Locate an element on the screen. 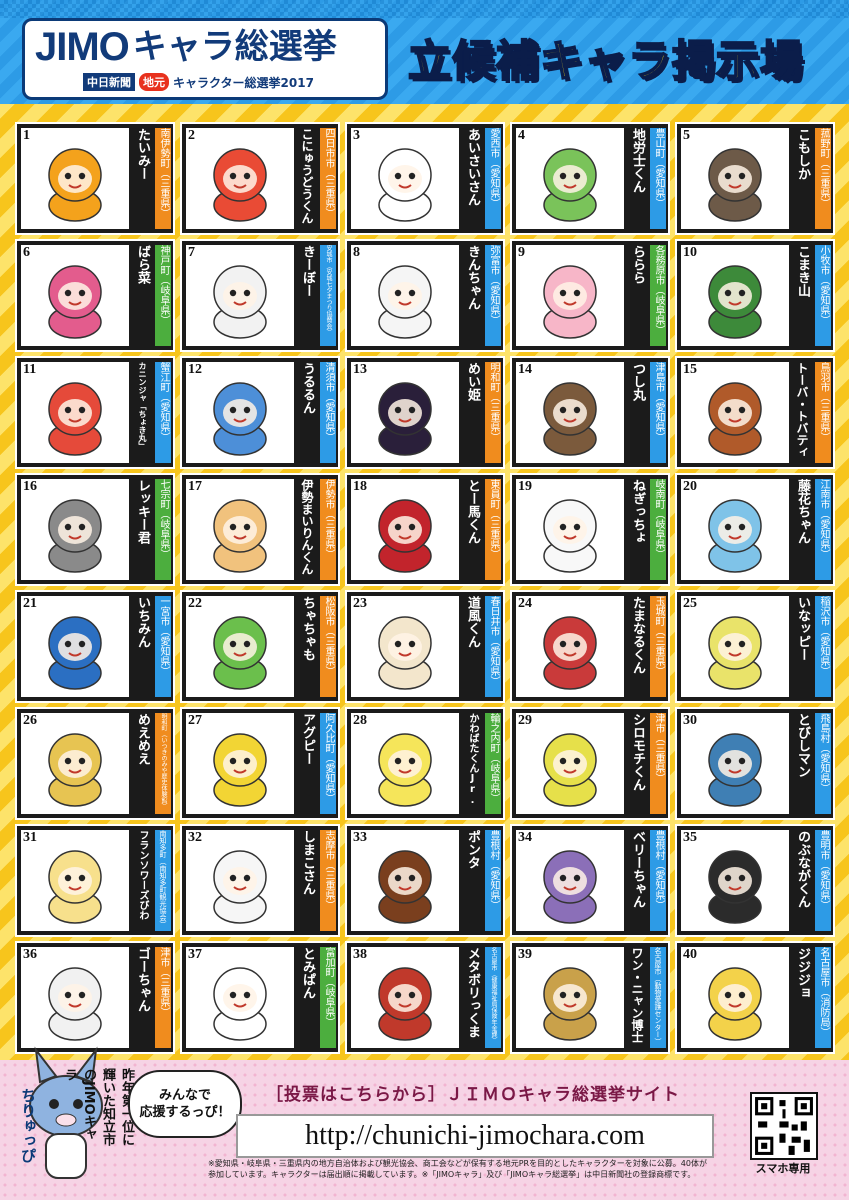 The image size is (849, 1200). candidate-card: 16 レッキー君 七宗町（岐阜県） is located at coordinates (95, 529).